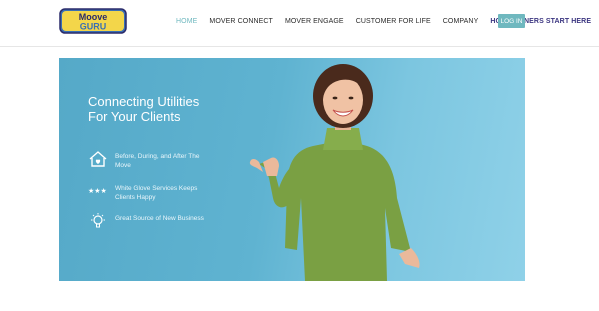  Describe the element at coordinates (93, 27) in the screenshot. I see `svg-text: GURU` at that location.